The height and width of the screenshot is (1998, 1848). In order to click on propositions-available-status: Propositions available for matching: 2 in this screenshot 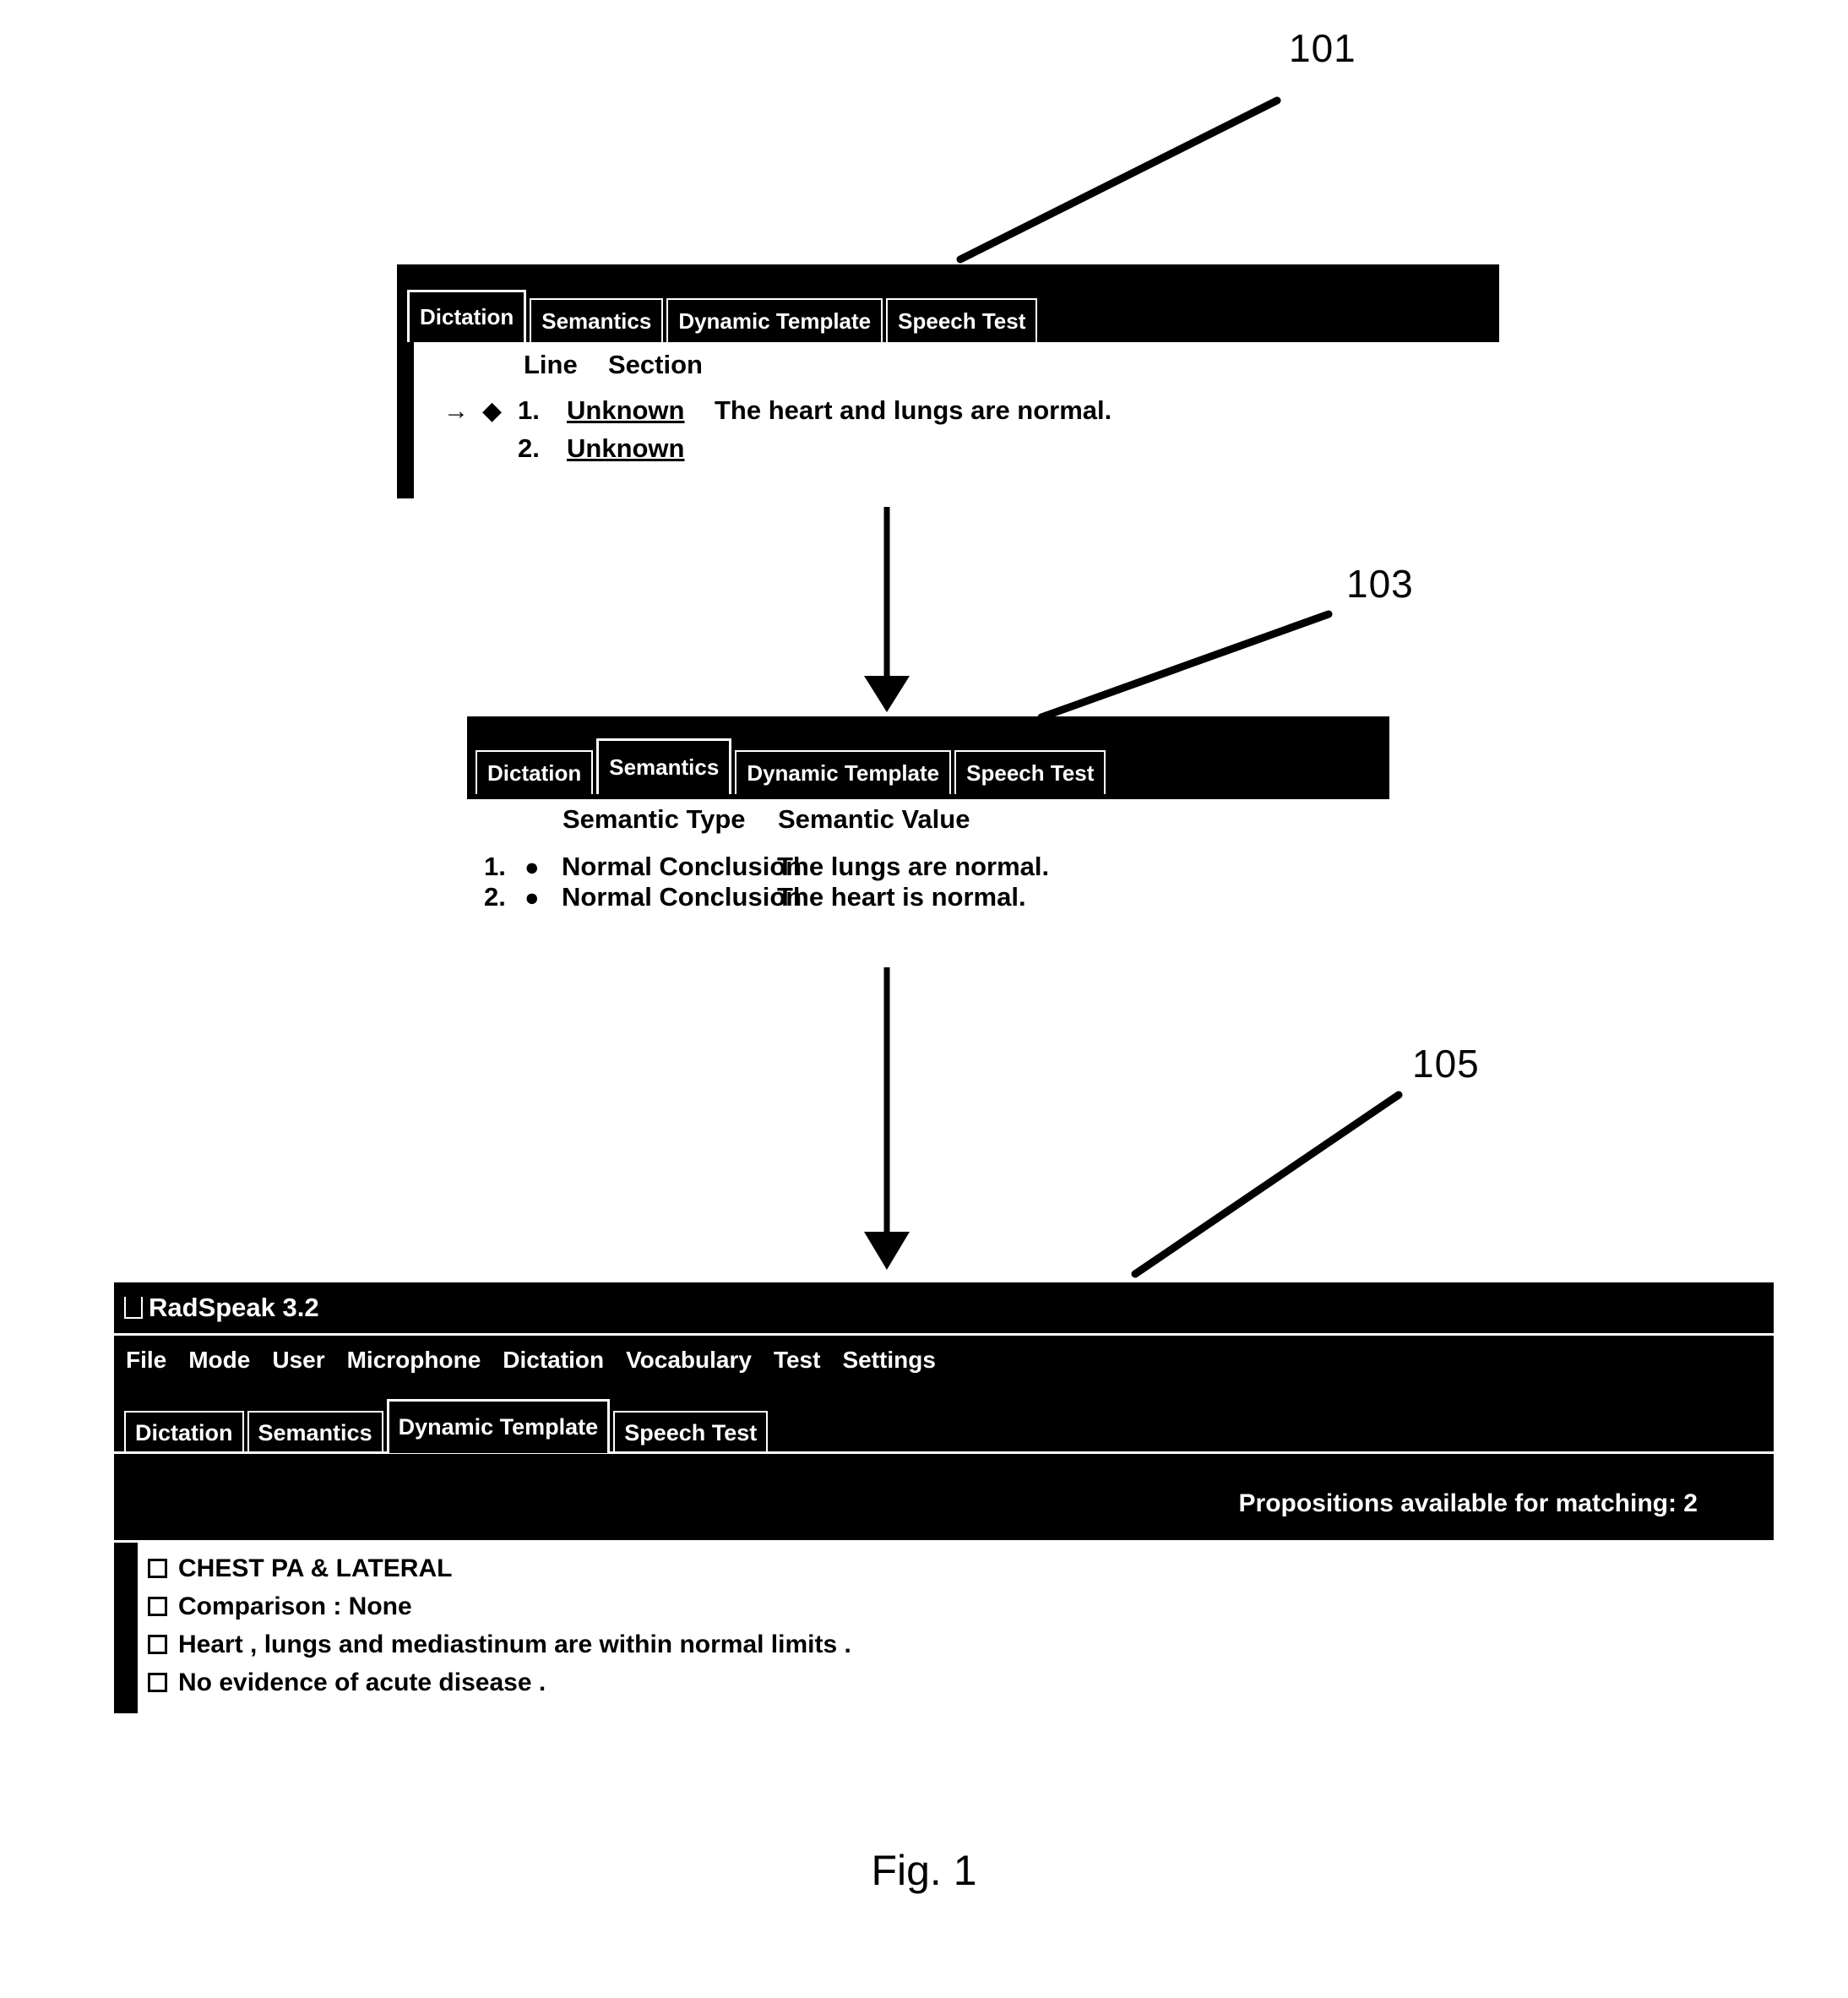, I will do `click(1468, 1503)`.